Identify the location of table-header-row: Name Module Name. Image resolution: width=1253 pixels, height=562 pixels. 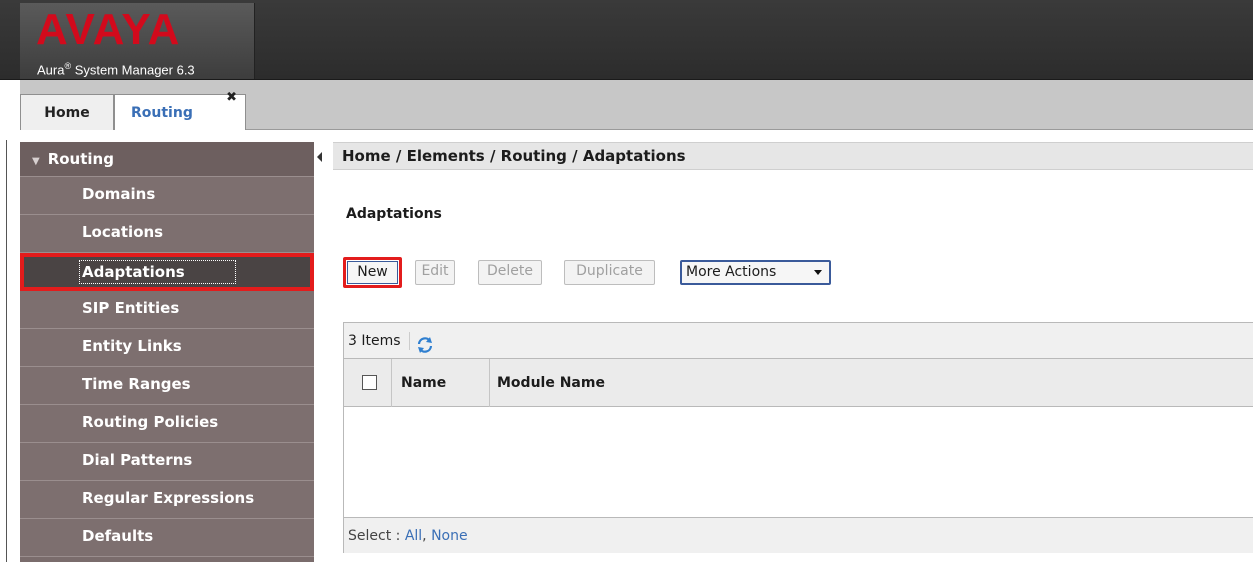
(798, 383).